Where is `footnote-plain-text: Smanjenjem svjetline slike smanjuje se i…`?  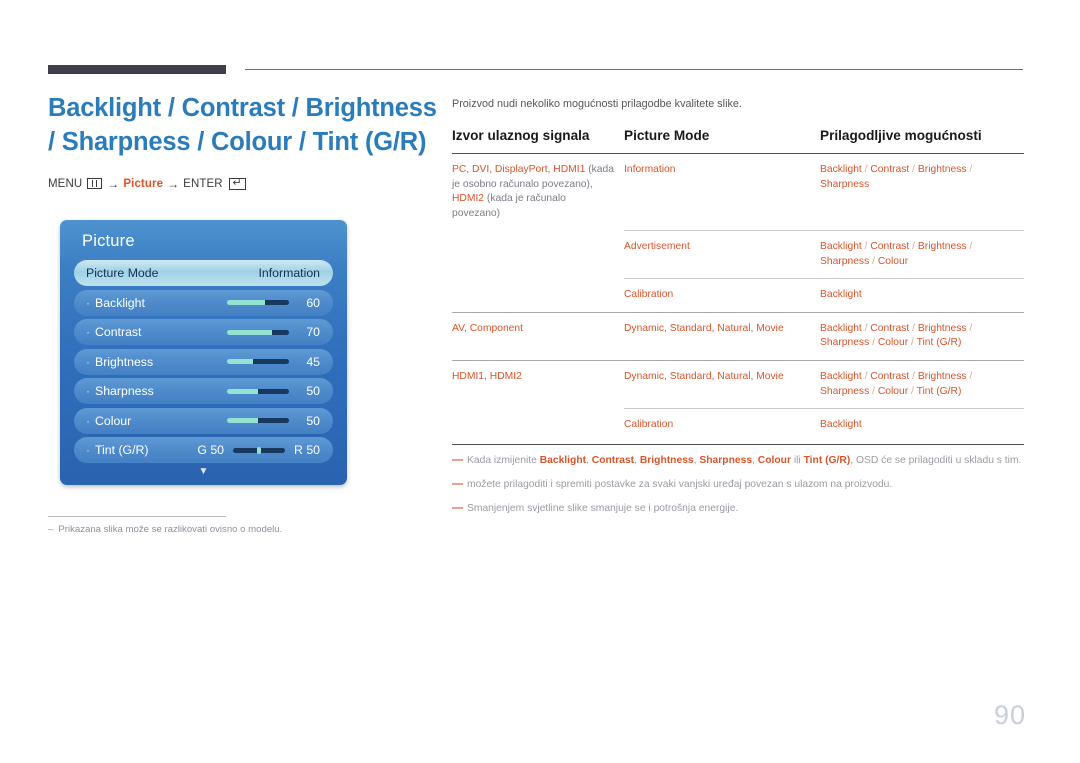 footnote-plain-text: Smanjenjem svjetline slike smanjuje se i… is located at coordinates (603, 509).